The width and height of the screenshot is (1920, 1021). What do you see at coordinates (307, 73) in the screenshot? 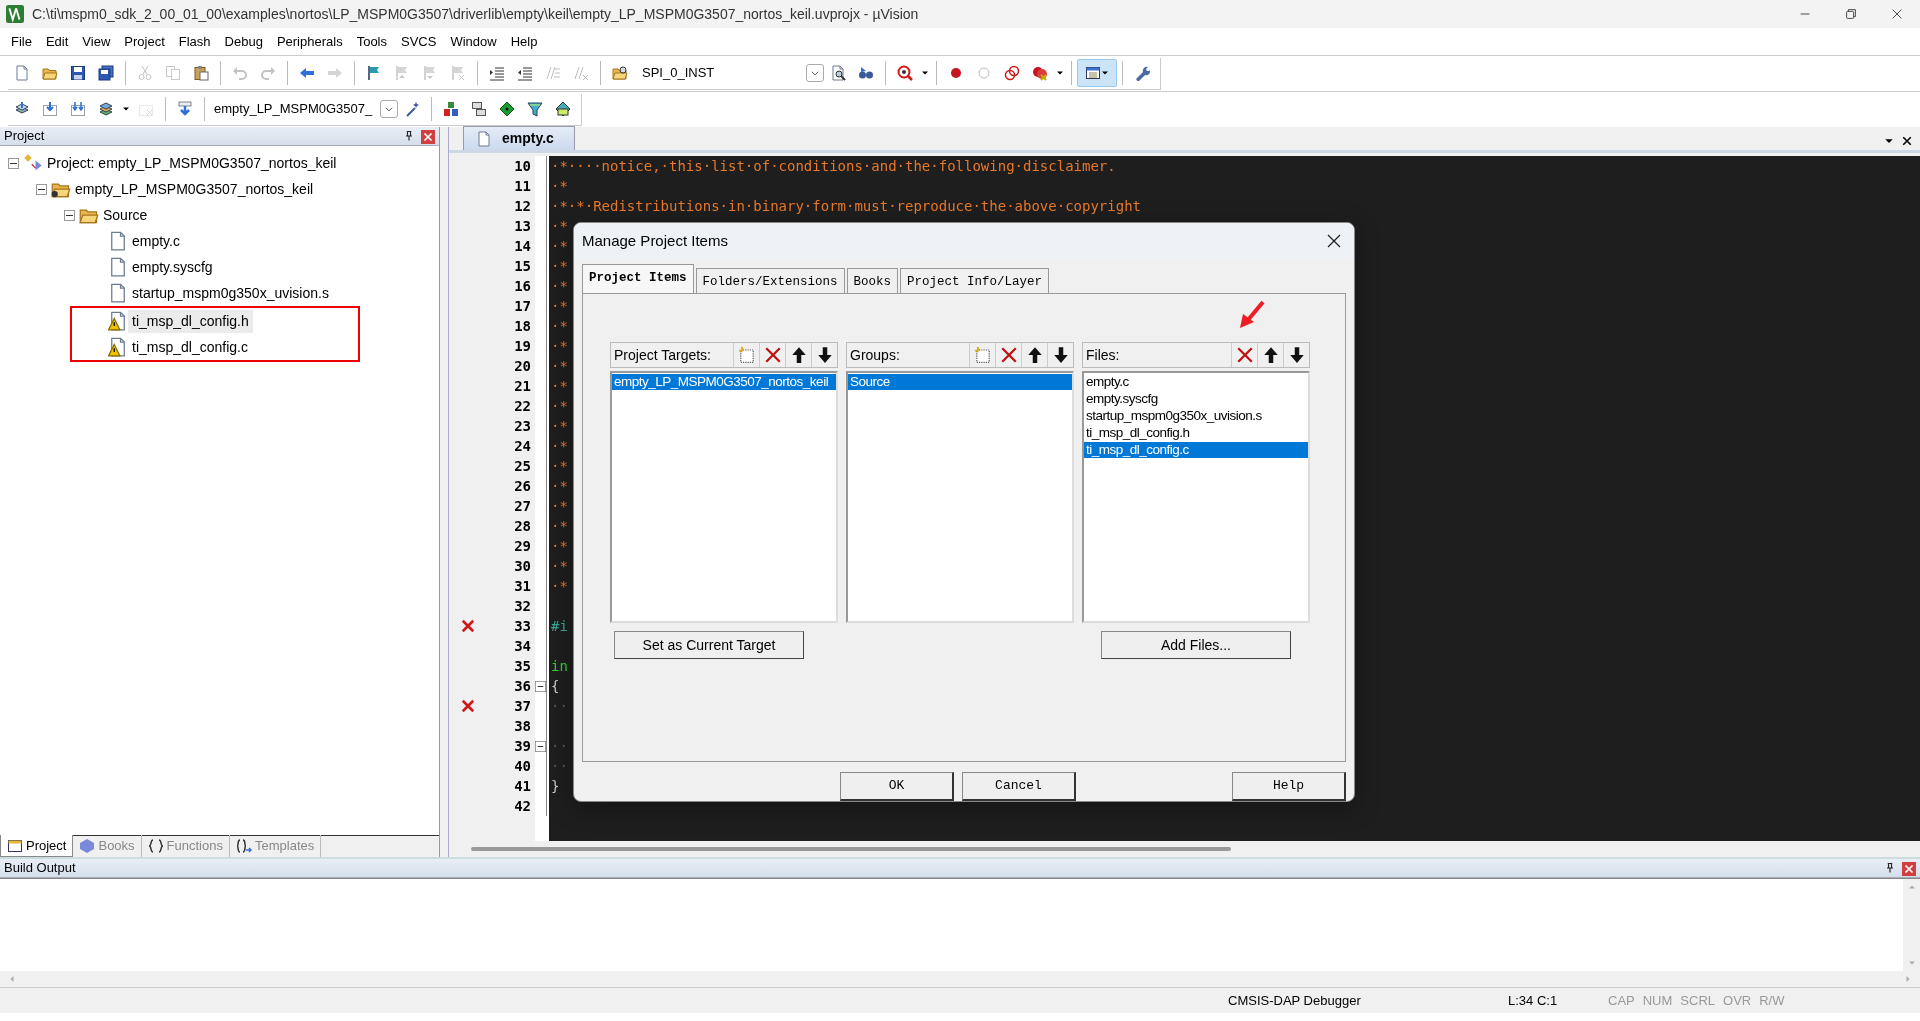
I see `left-arrow-icon` at bounding box center [307, 73].